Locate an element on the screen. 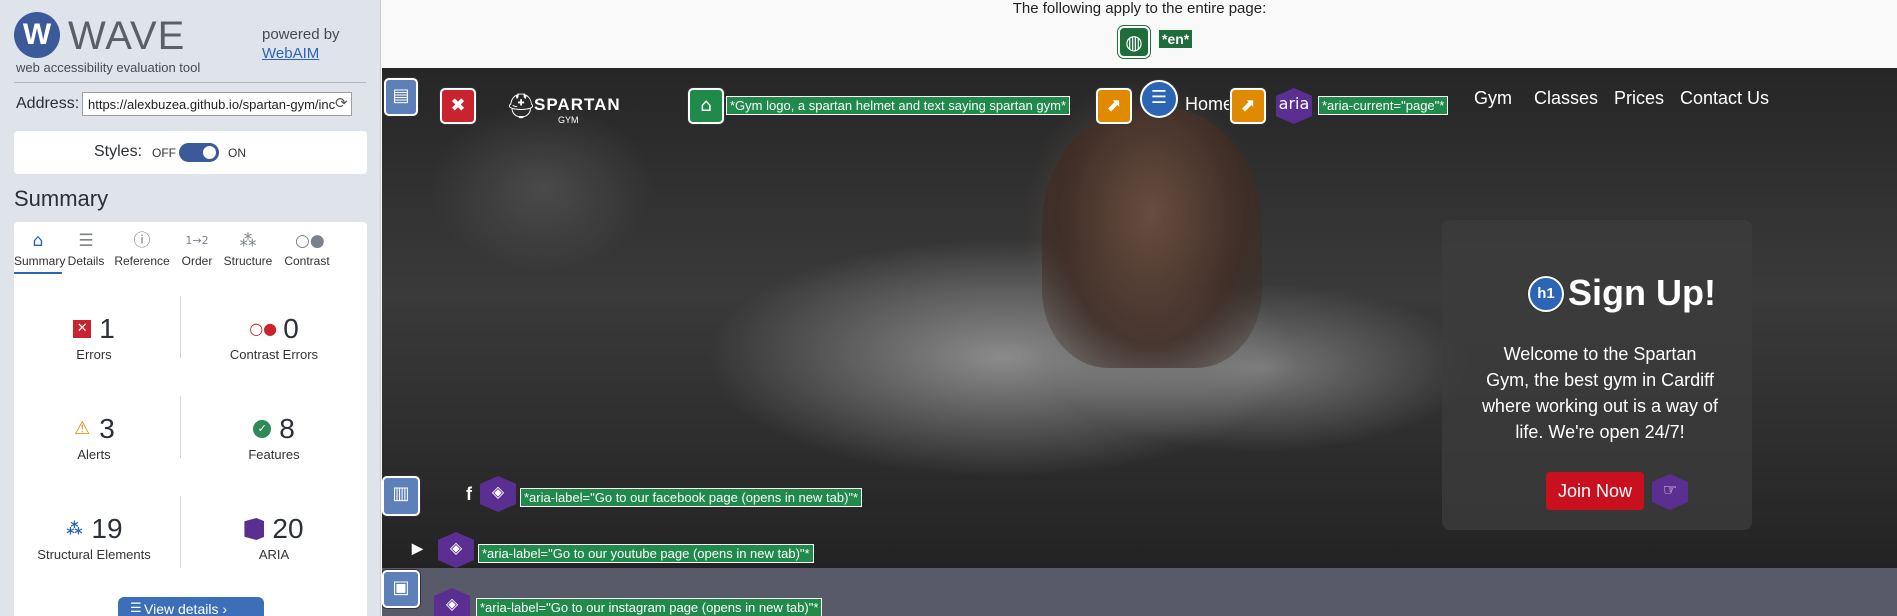 The height and width of the screenshot is (616, 1897). aria-icon is located at coordinates (254, 529).